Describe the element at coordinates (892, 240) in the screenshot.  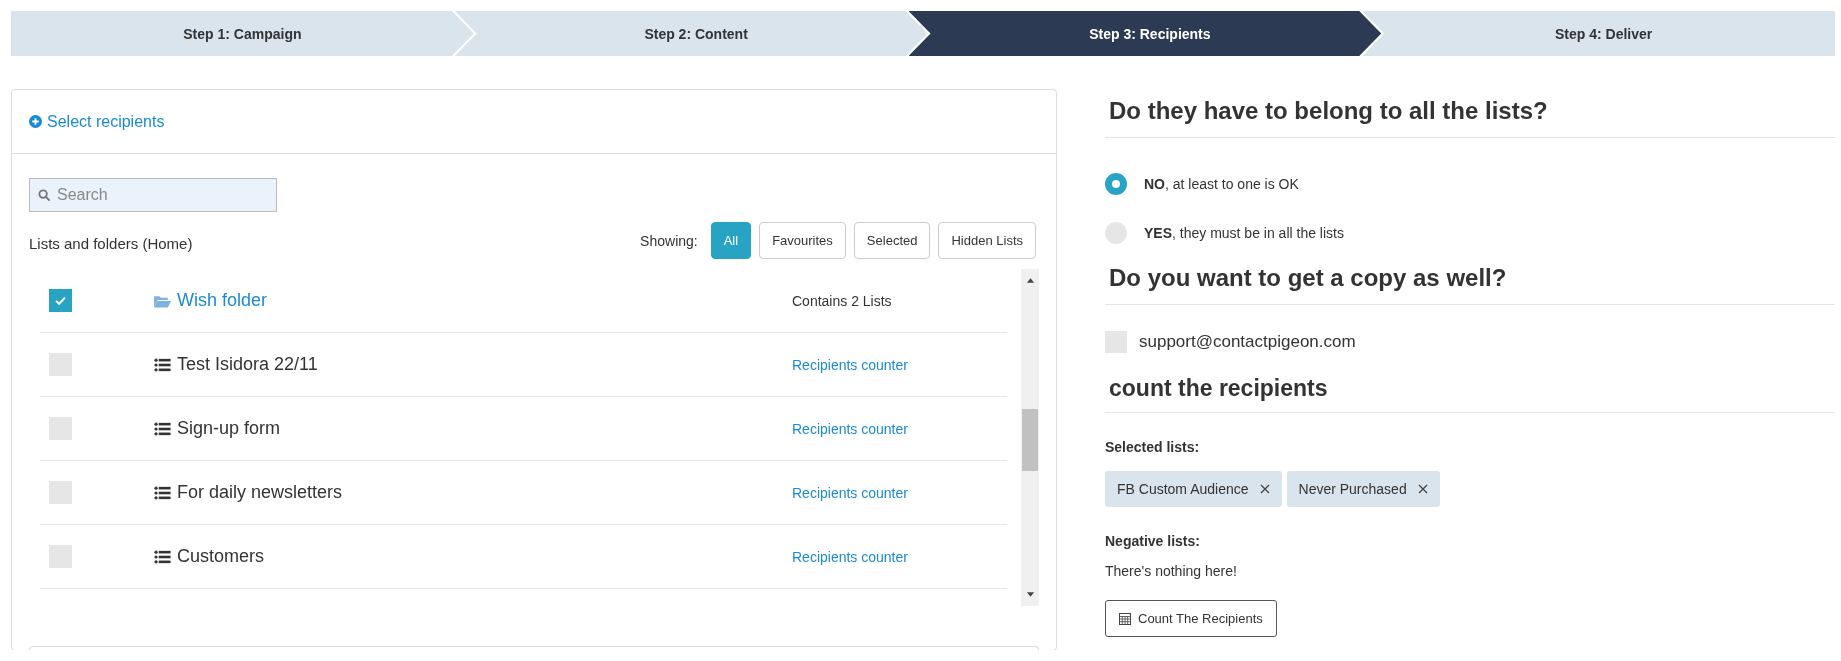
I see `filter-button: Selected` at that location.